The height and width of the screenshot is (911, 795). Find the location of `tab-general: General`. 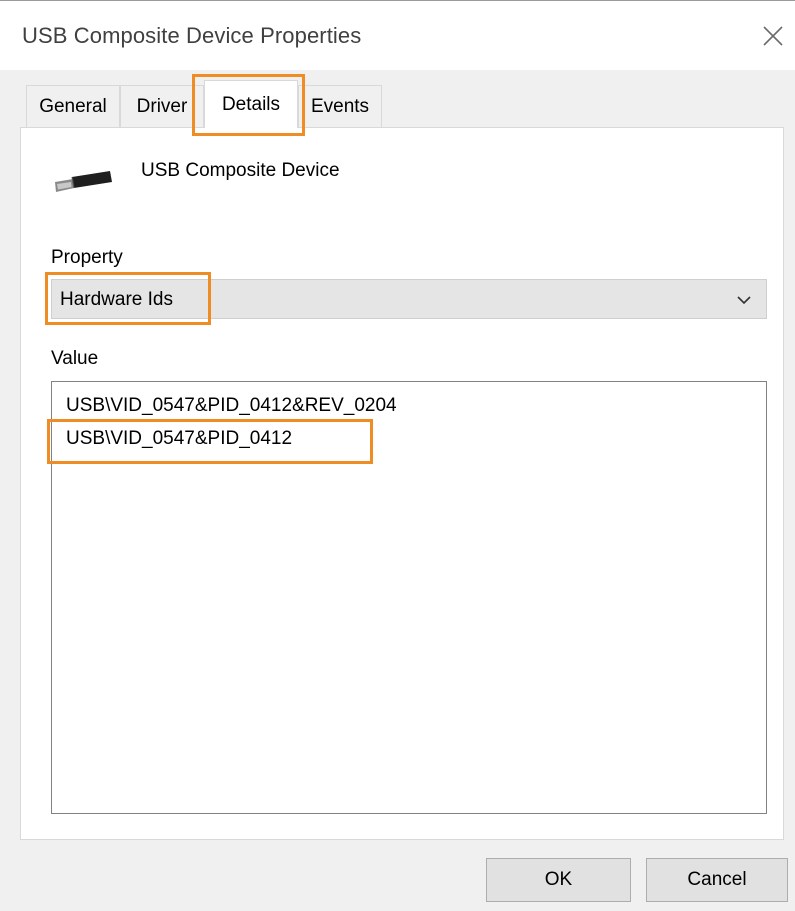

tab-general: General is located at coordinates (73, 106).